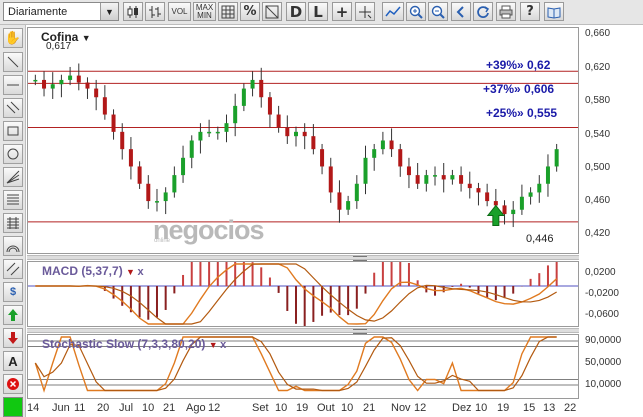 This screenshot has height=417, width=643. I want to click on fibonacci-tool, so click(13, 200).